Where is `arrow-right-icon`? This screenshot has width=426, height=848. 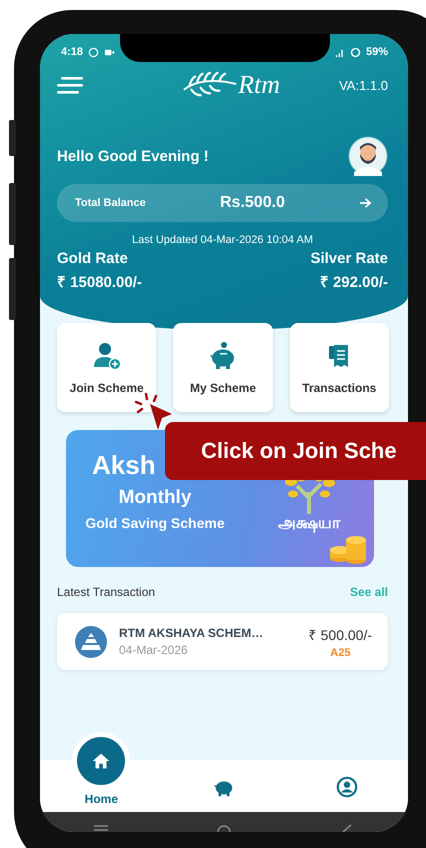 arrow-right-icon is located at coordinates (365, 203).